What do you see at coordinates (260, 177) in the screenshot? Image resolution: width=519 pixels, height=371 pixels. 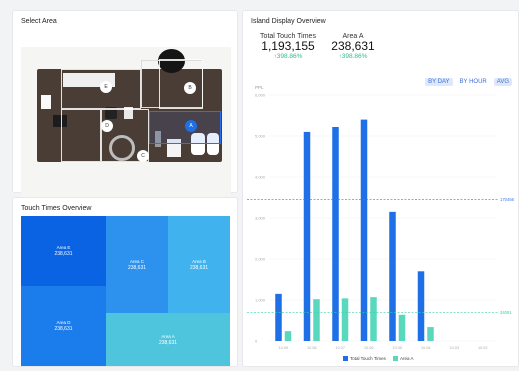 I see `y-tick-label: 4,000` at bounding box center [260, 177].